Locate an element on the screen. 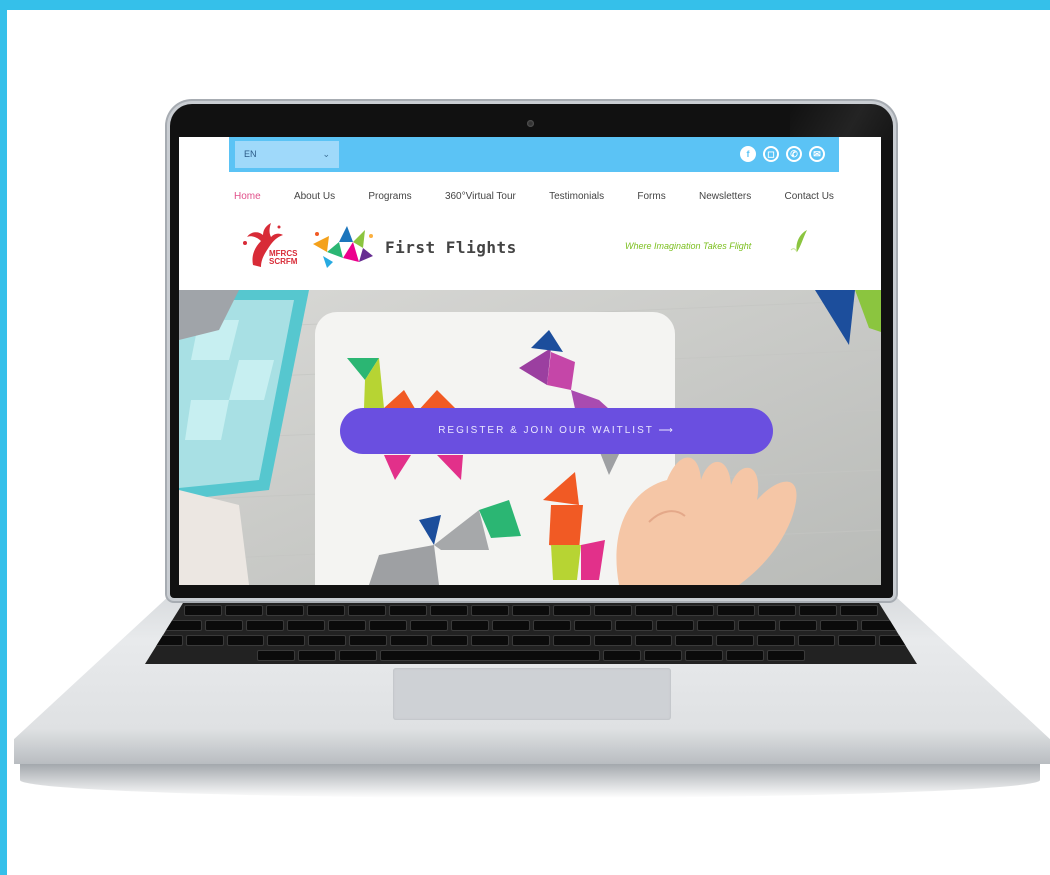 This screenshot has width=1050, height=875. nav-testimonials: Testimonials is located at coordinates (576, 196).